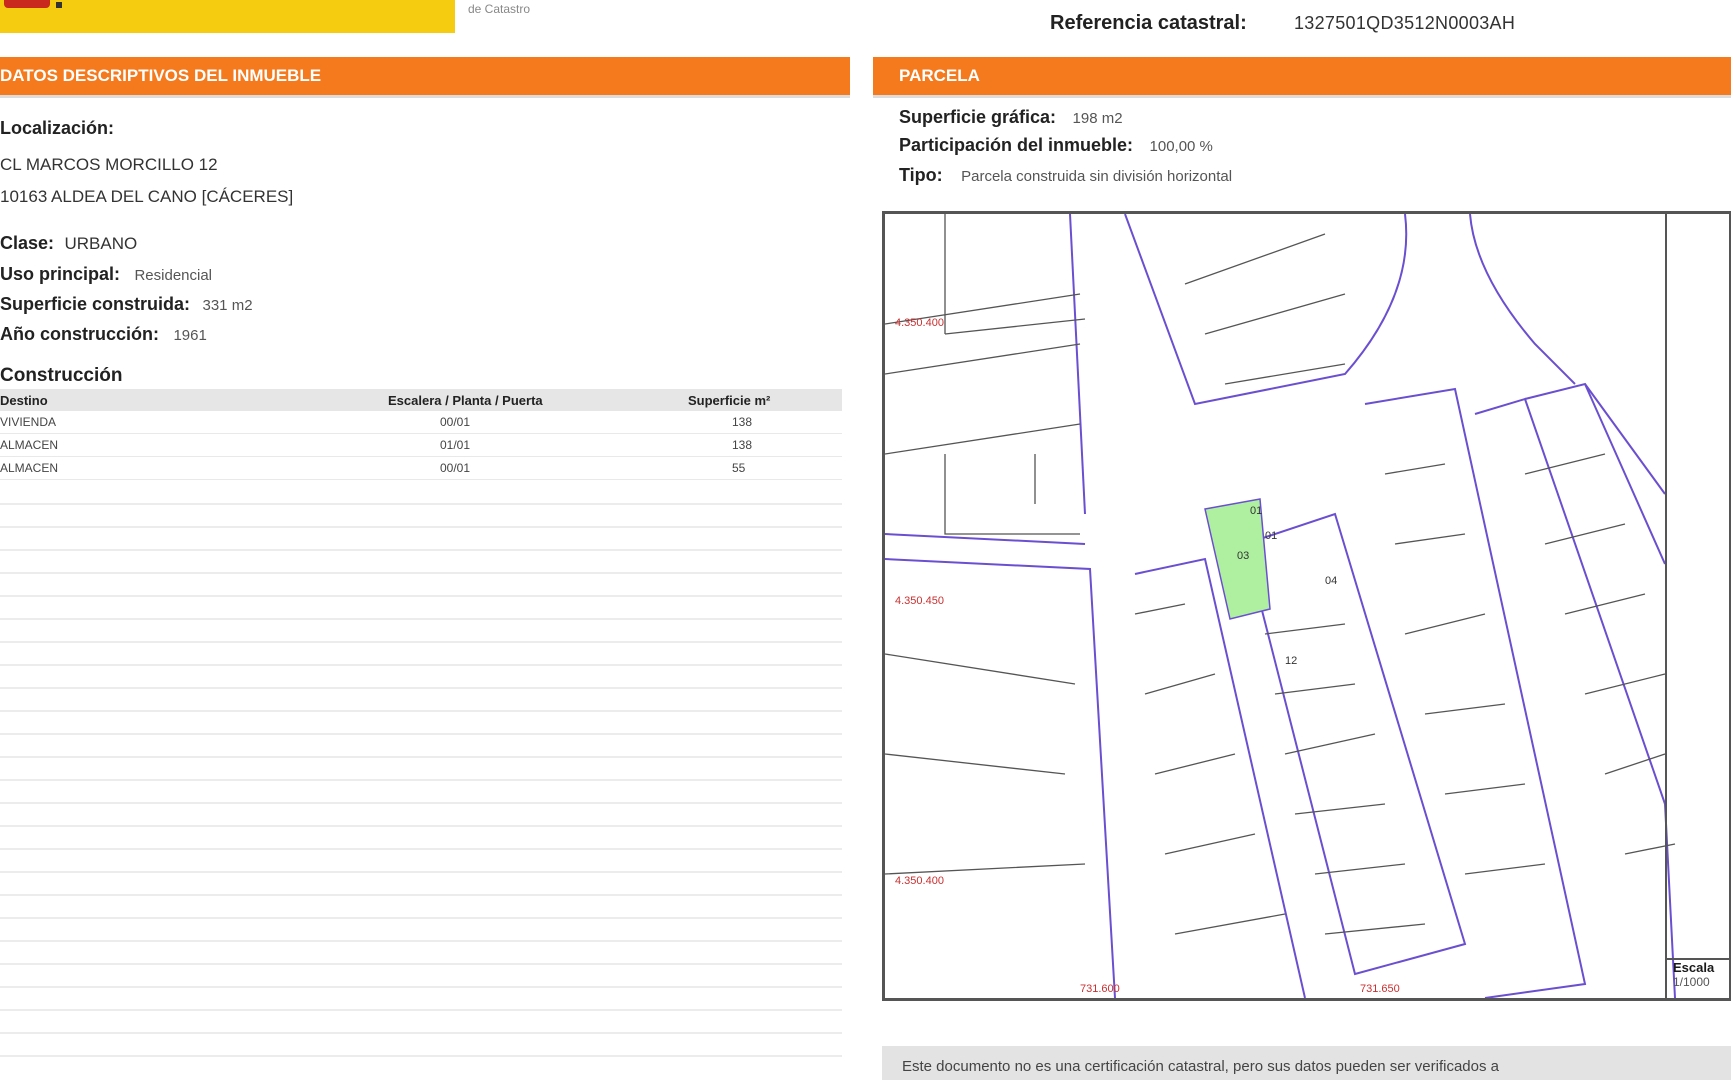 Image resolution: width=1731 pixels, height=1080 pixels. I want to click on col-header-escalera: Escalera / Planta / Puerta, so click(465, 400).